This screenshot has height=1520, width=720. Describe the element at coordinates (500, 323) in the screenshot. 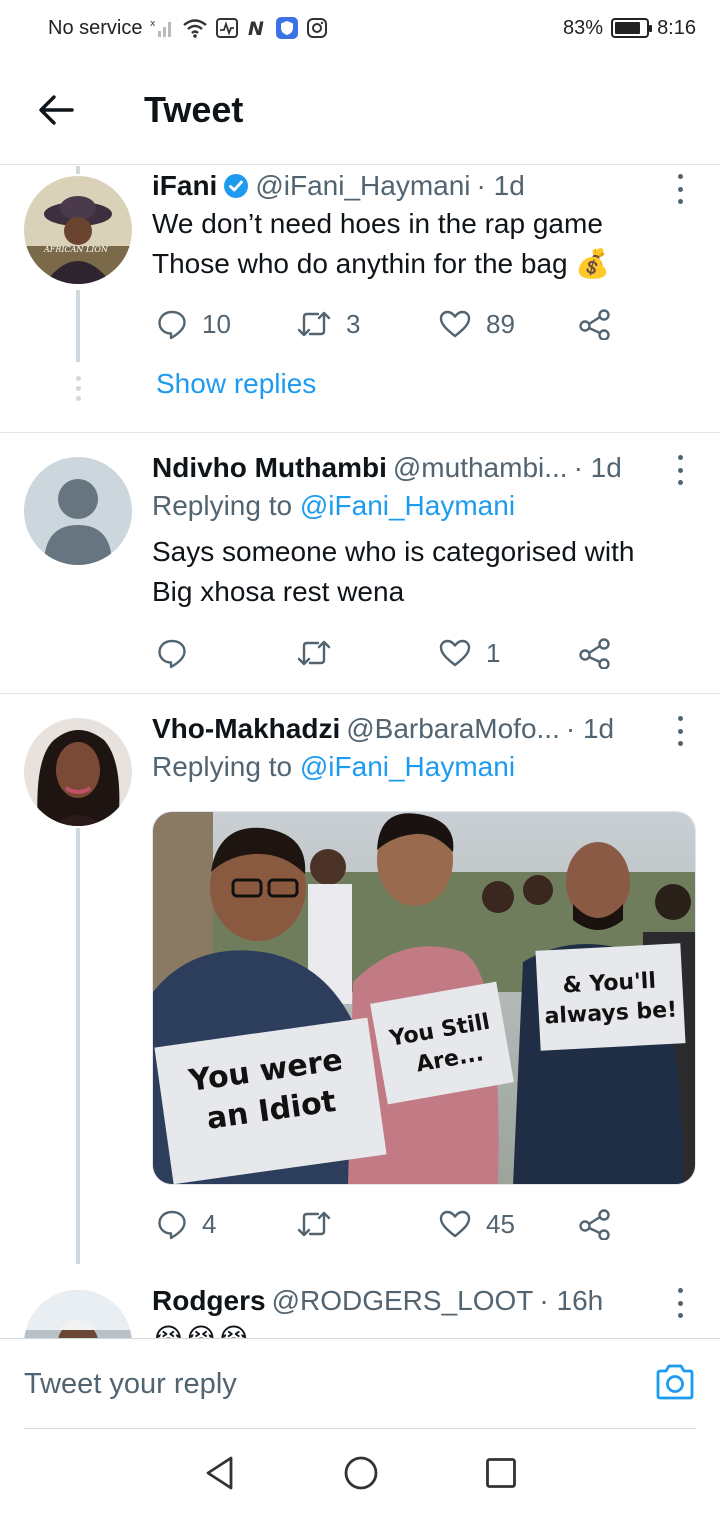

I see `like-count: 89` at that location.